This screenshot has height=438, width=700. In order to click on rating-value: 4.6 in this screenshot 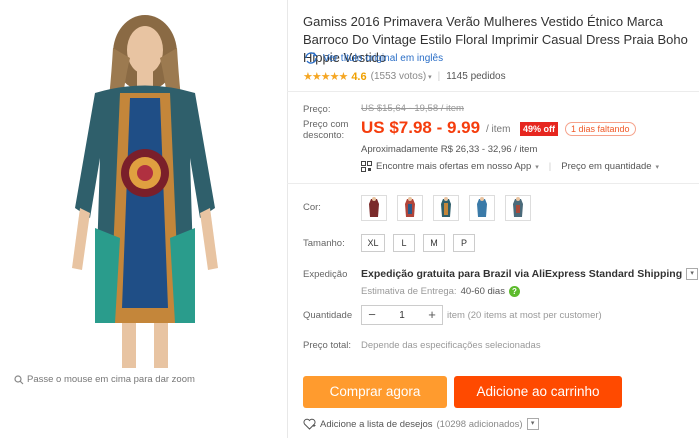, I will do `click(359, 76)`.